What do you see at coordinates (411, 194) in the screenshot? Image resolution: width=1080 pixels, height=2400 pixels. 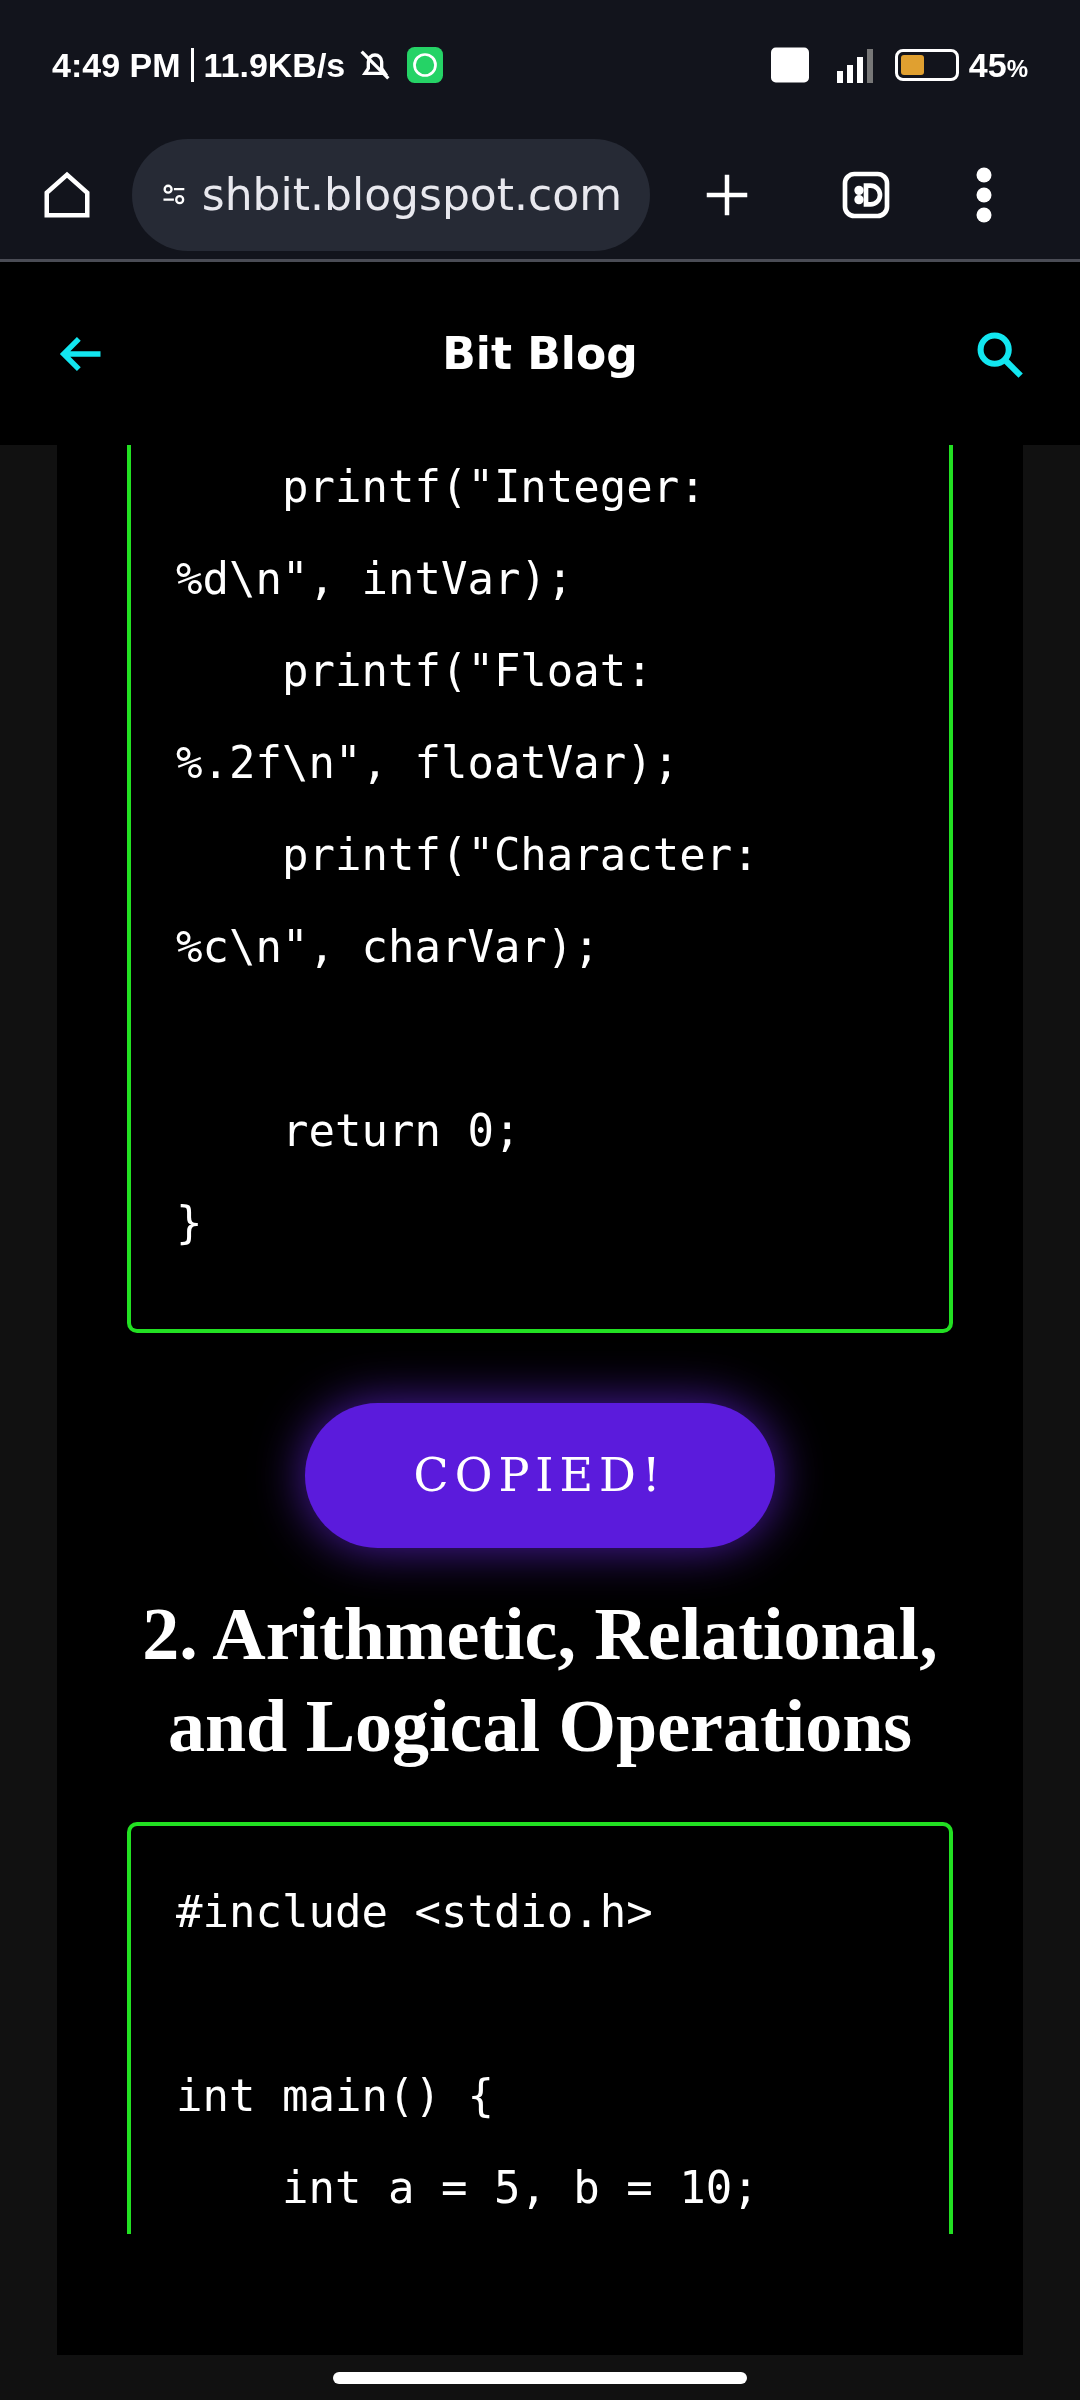 I see `url-text: shbit.blogspot.com` at bounding box center [411, 194].